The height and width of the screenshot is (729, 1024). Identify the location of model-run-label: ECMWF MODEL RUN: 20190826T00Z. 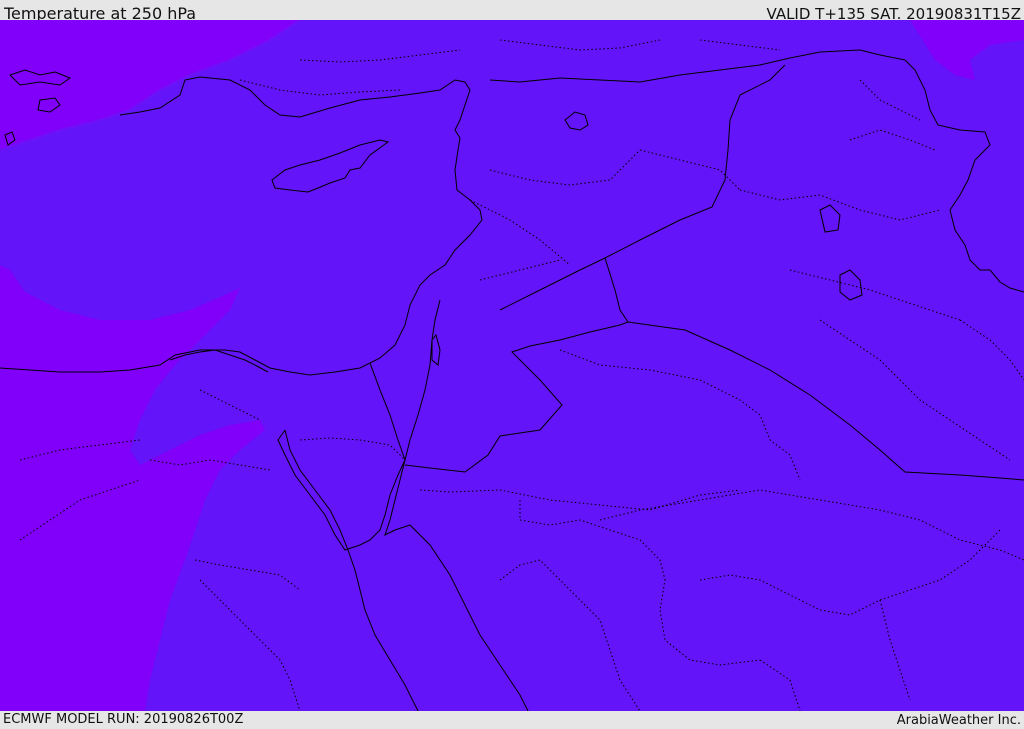
(123, 719).